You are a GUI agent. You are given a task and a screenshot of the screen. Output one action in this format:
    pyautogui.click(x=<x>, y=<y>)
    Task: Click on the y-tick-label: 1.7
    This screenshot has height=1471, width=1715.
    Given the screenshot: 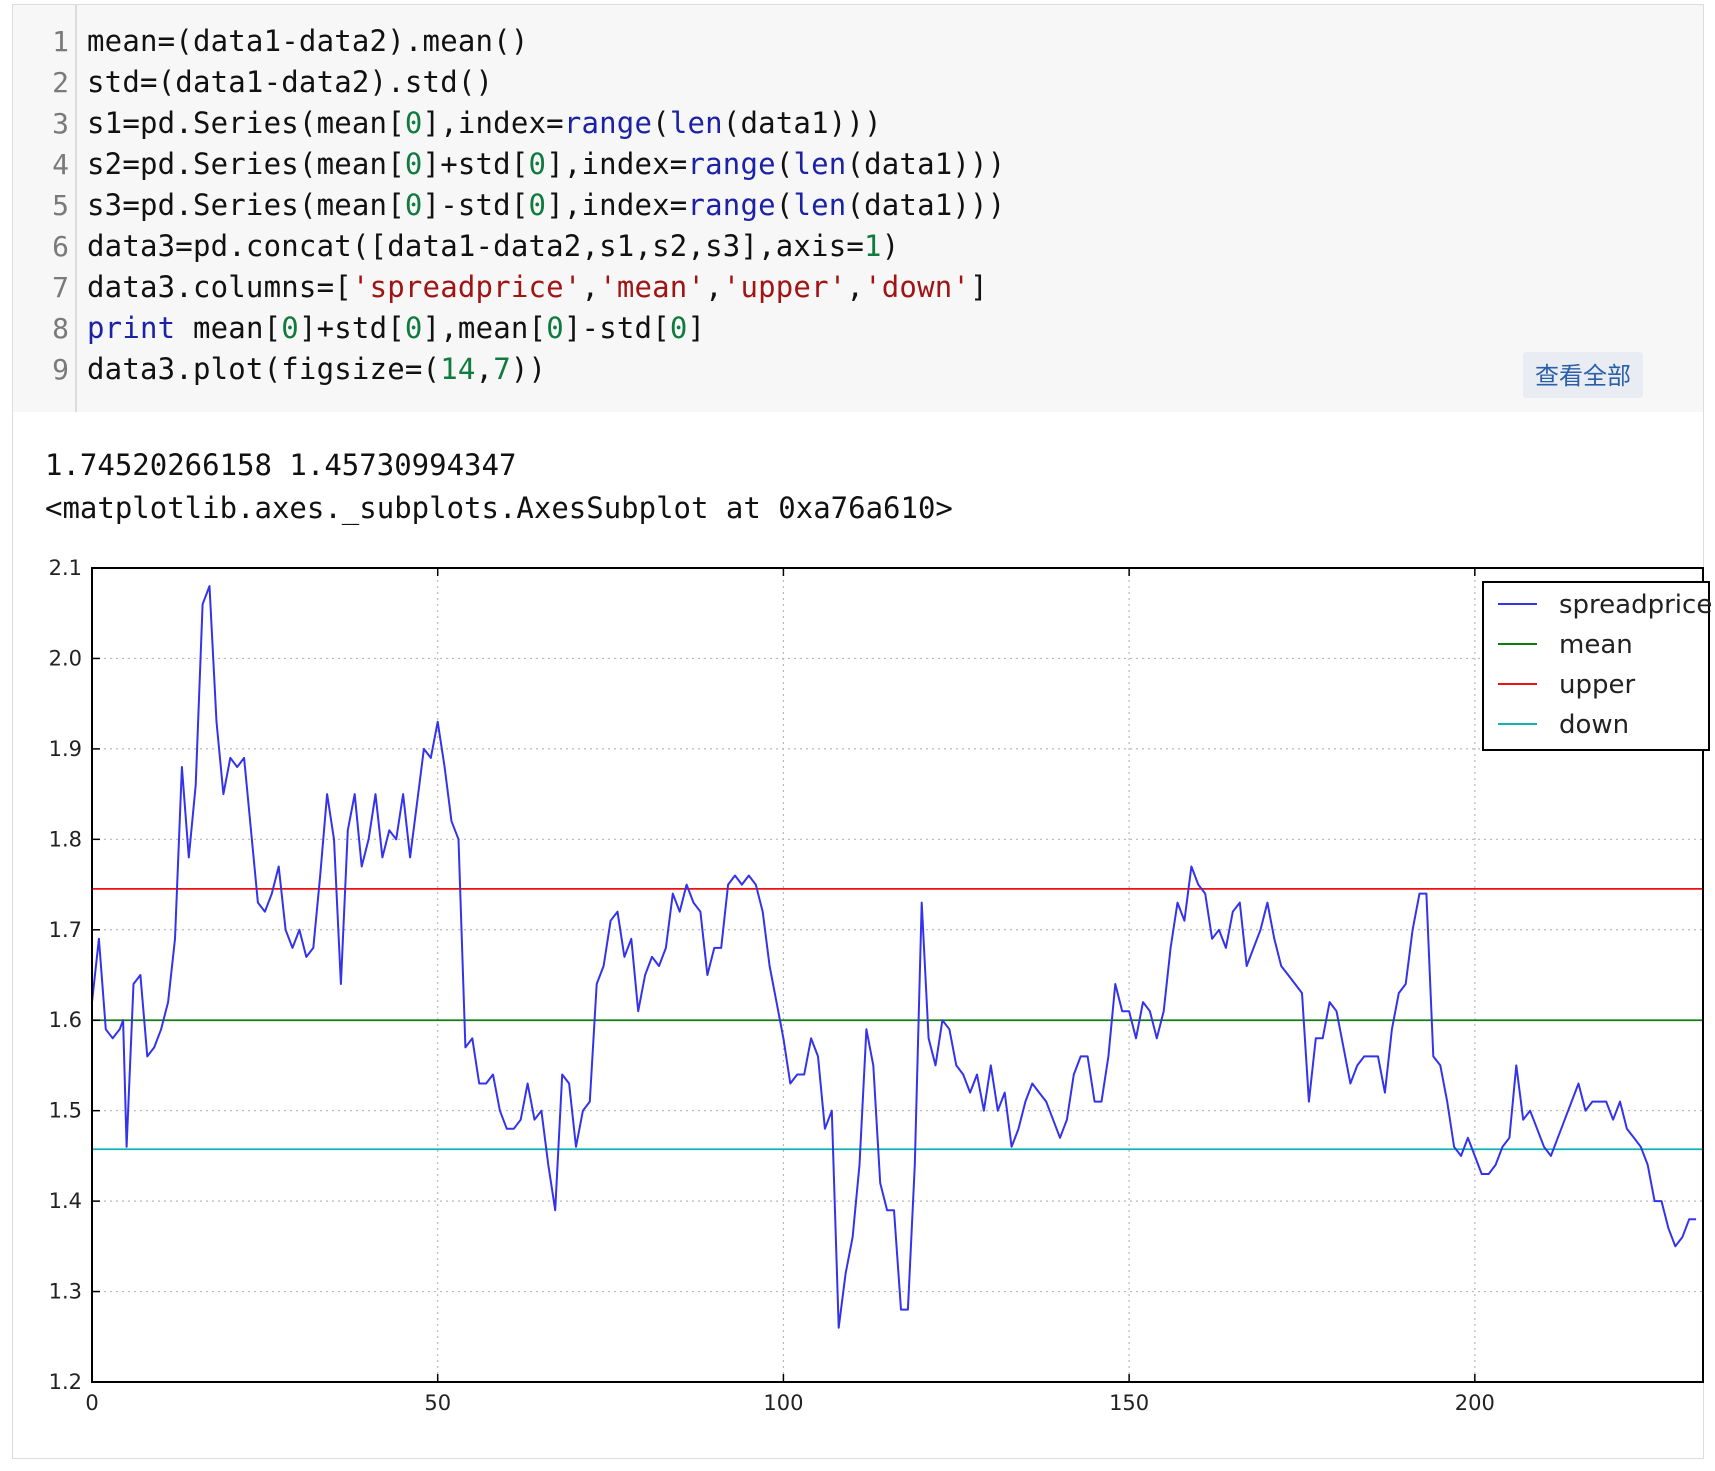 What is the action you would take?
    pyautogui.click(x=65, y=930)
    